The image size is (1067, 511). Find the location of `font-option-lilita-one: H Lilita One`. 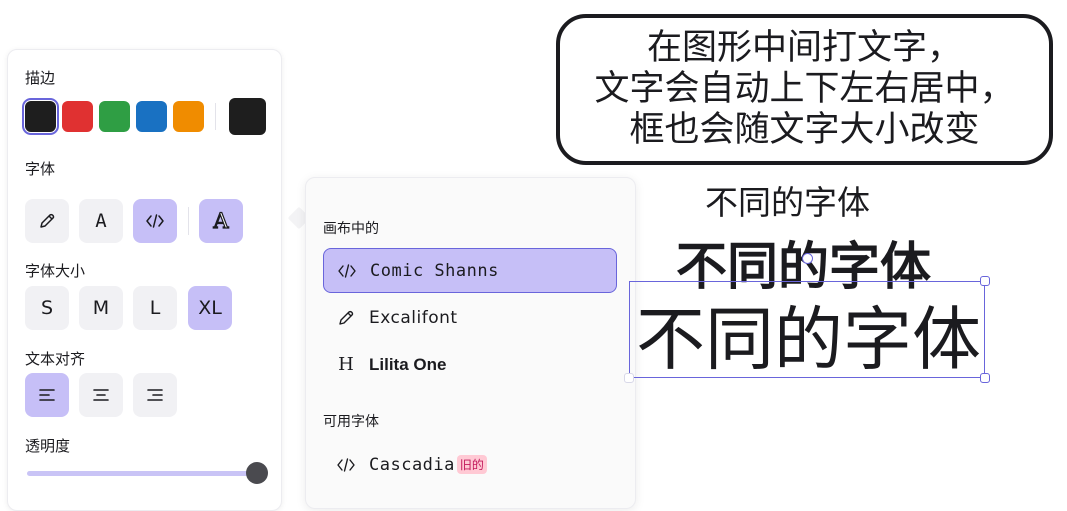

font-option-lilita-one: H Lilita One is located at coordinates (470, 364).